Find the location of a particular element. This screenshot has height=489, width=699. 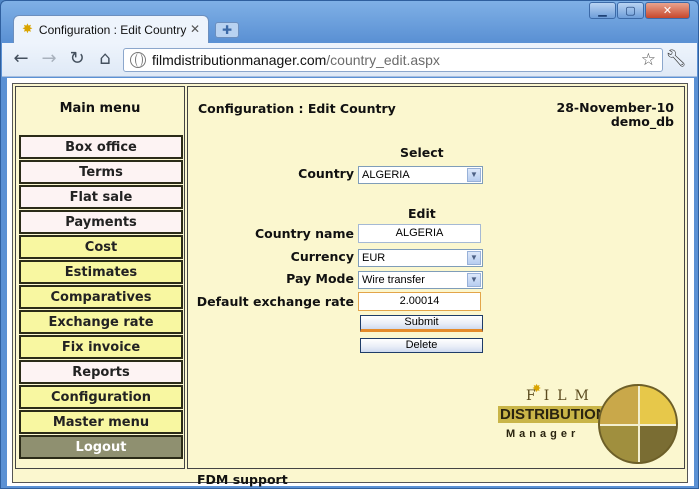

logo-line-distribution: DISTRIBUTION is located at coordinates (553, 414).